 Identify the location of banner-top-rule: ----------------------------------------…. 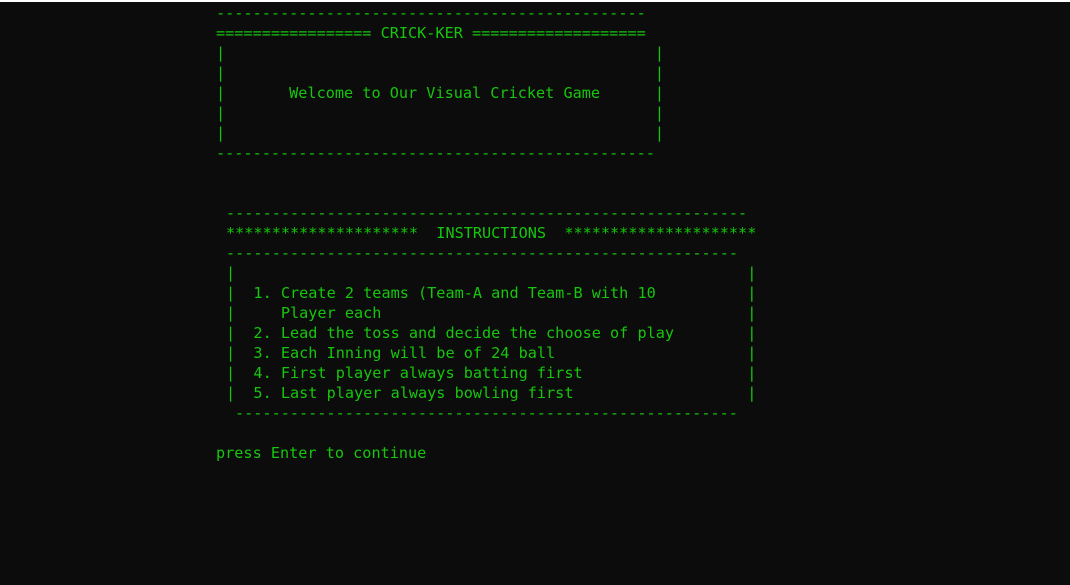
(431, 13).